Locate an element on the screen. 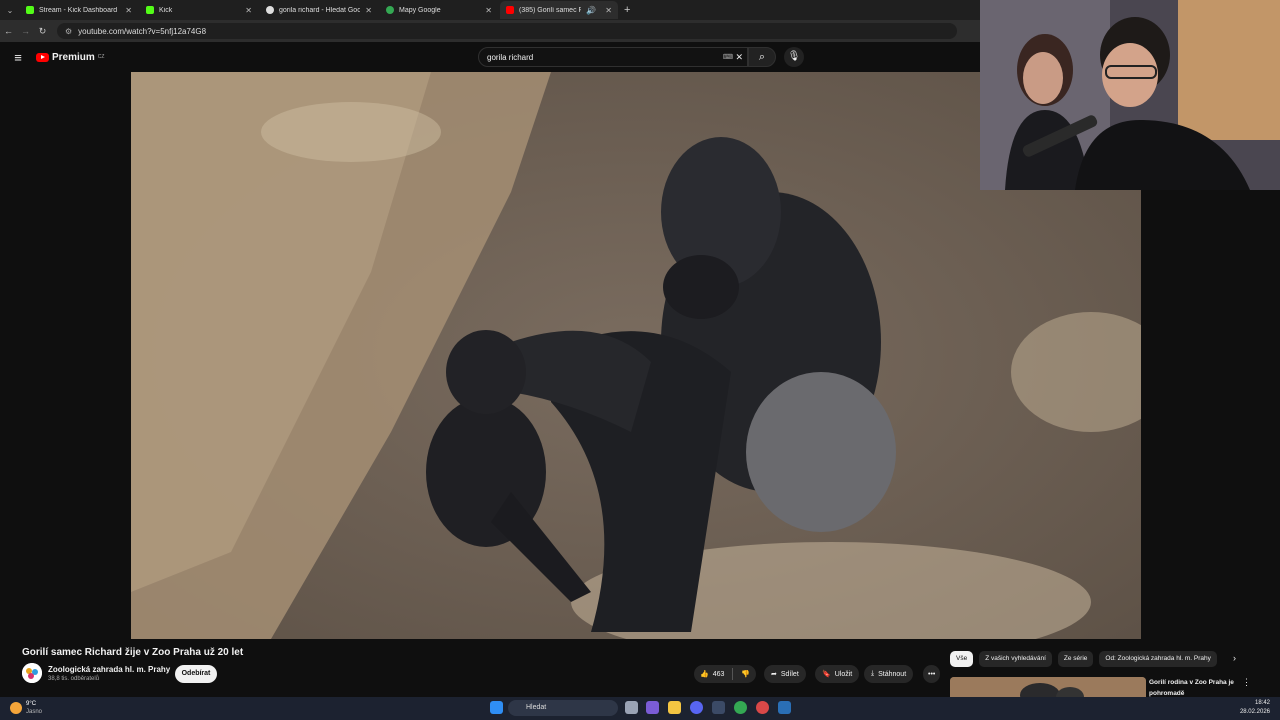  tab-google-search: gorila richard - Hledat Googlem ✕ is located at coordinates (319, 10).